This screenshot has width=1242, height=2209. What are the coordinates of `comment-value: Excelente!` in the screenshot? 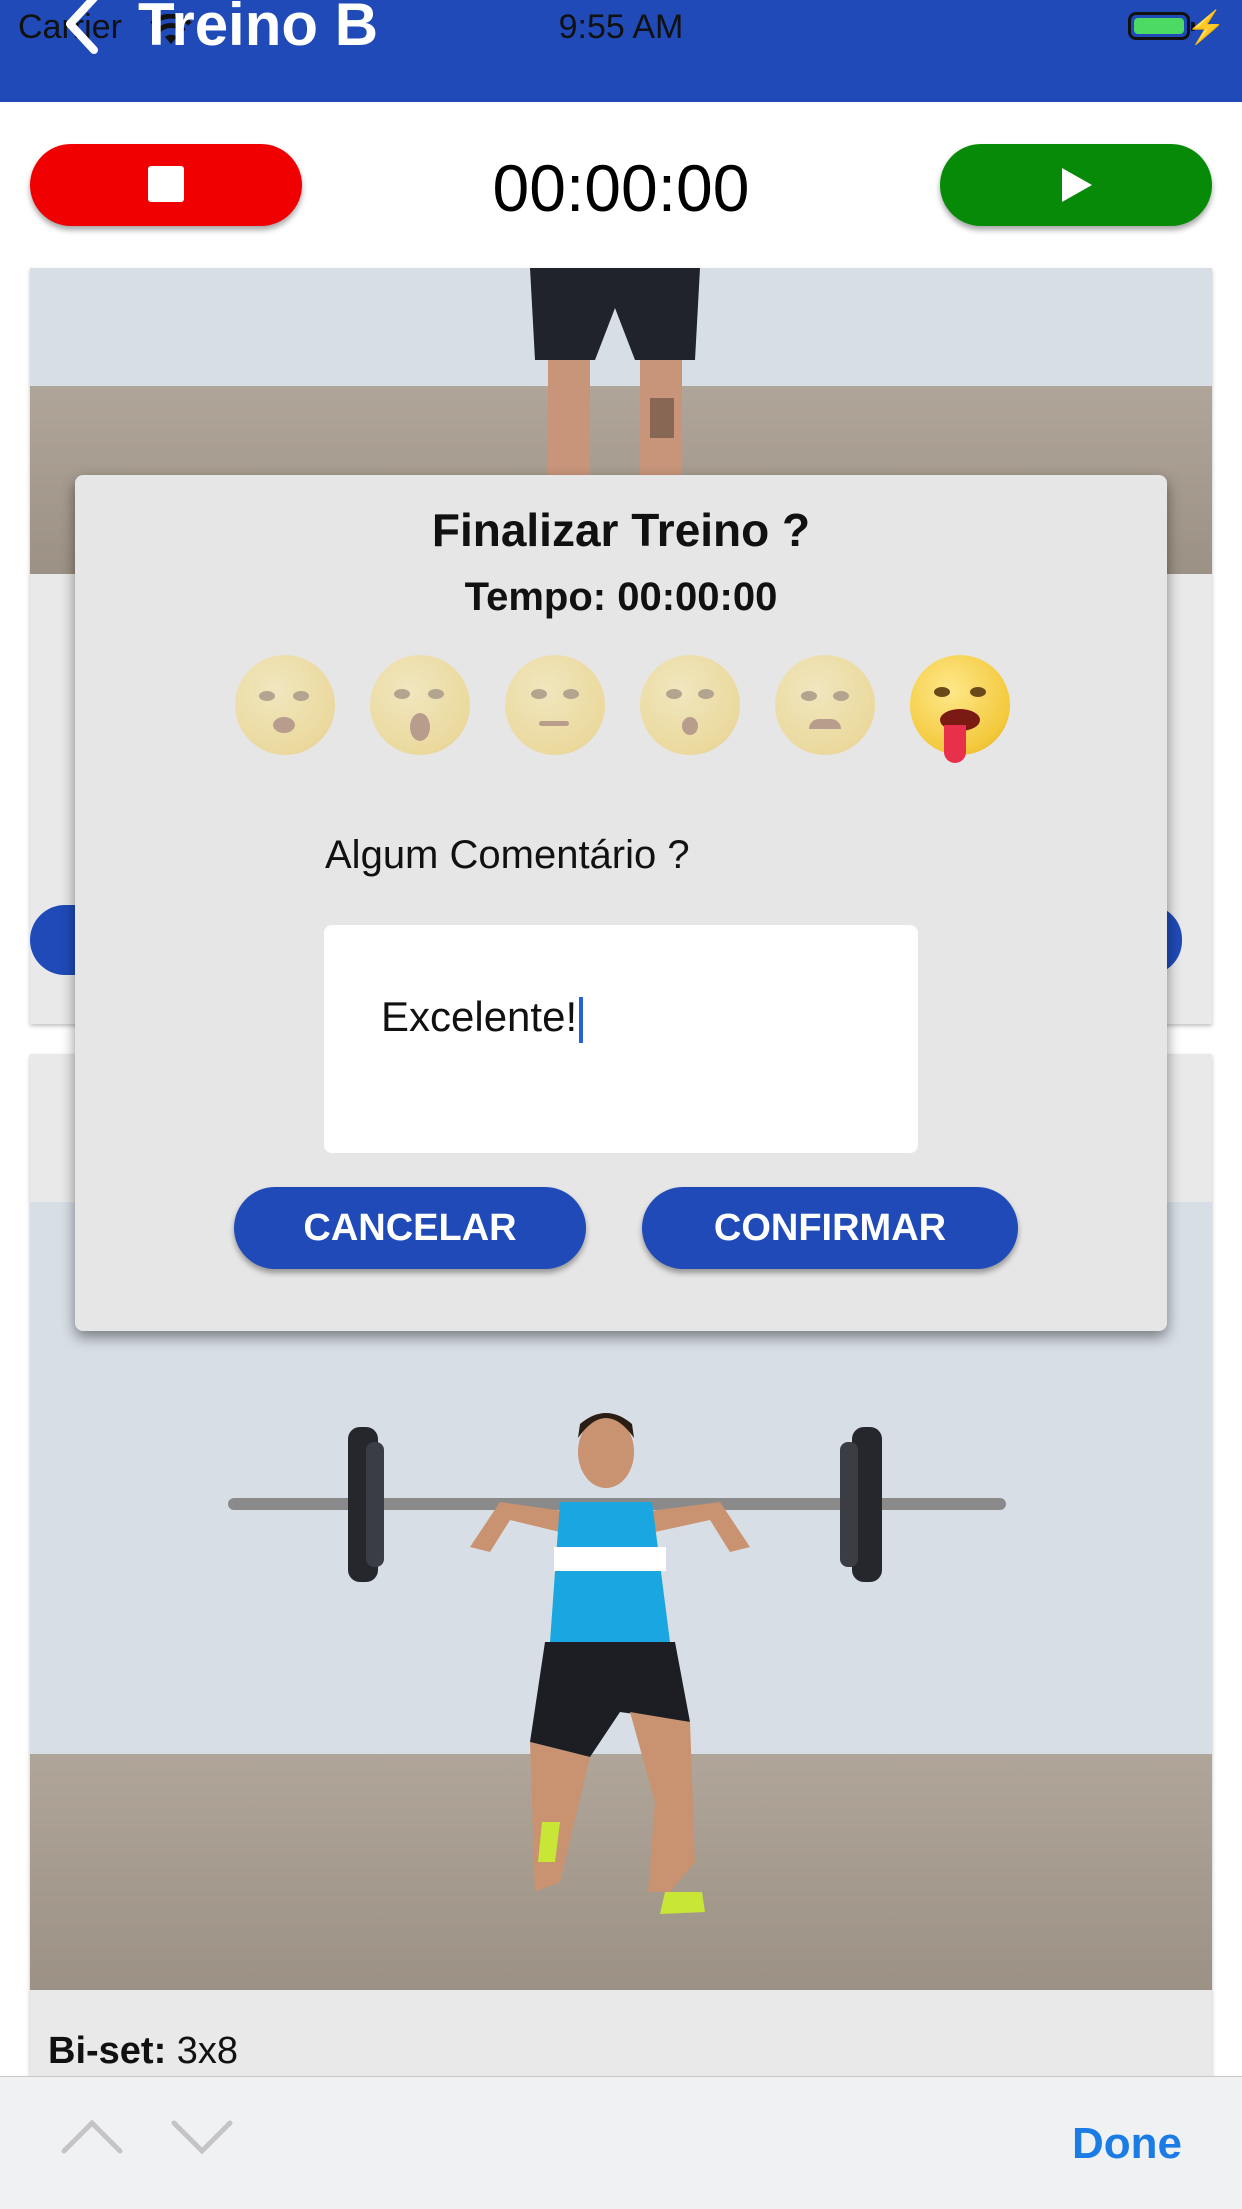 It's located at (479, 1016).